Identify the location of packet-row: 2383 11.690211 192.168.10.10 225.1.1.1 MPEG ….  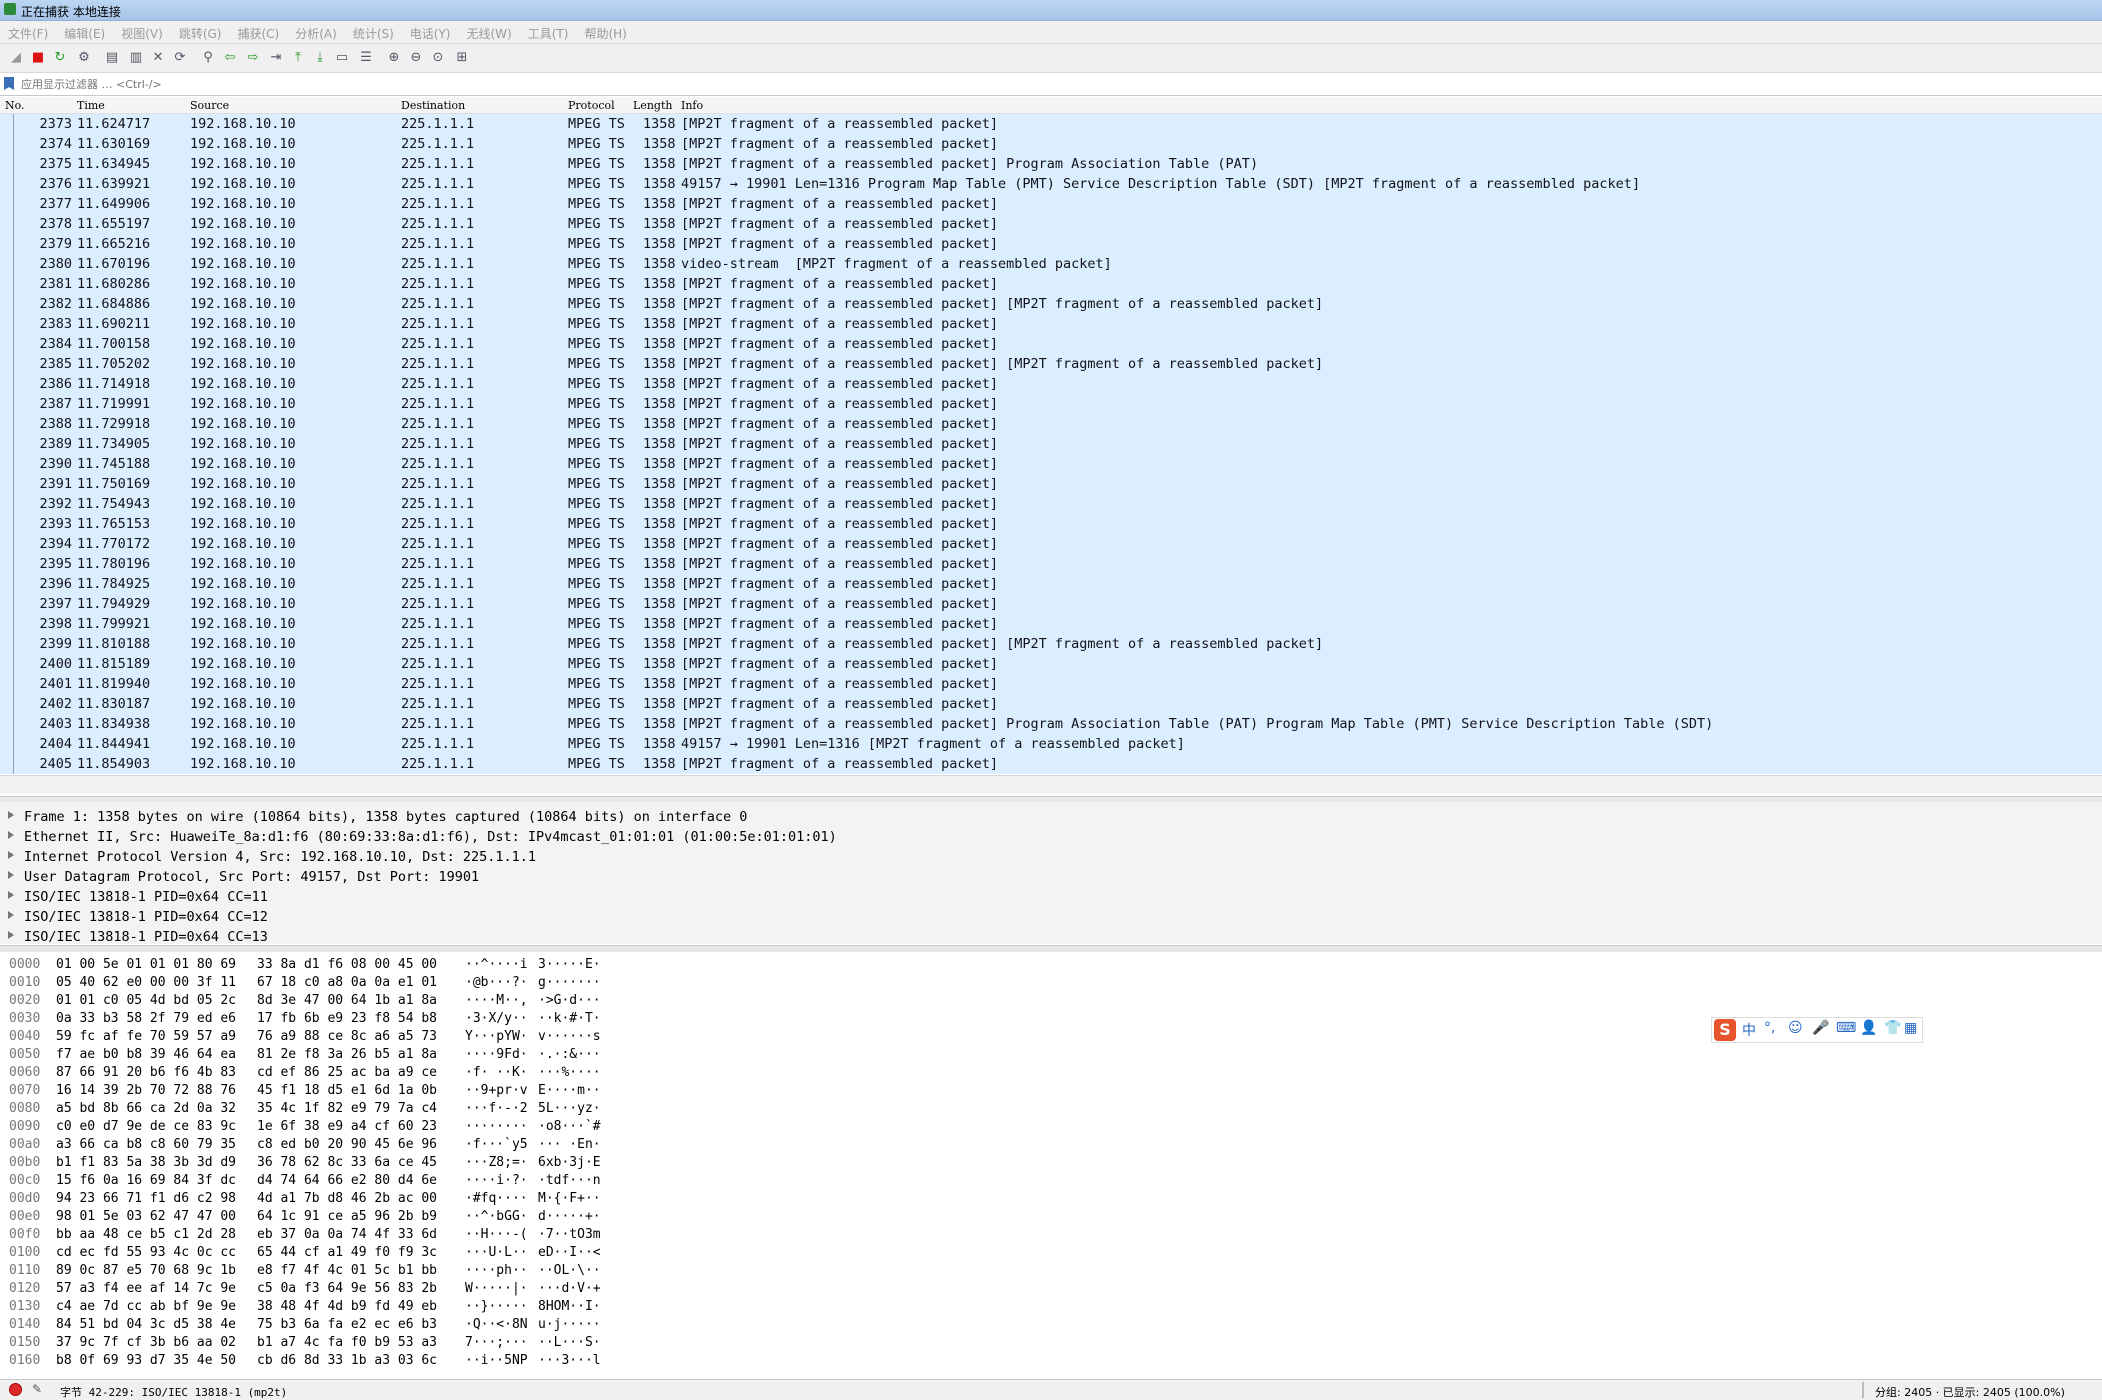
(1051, 324).